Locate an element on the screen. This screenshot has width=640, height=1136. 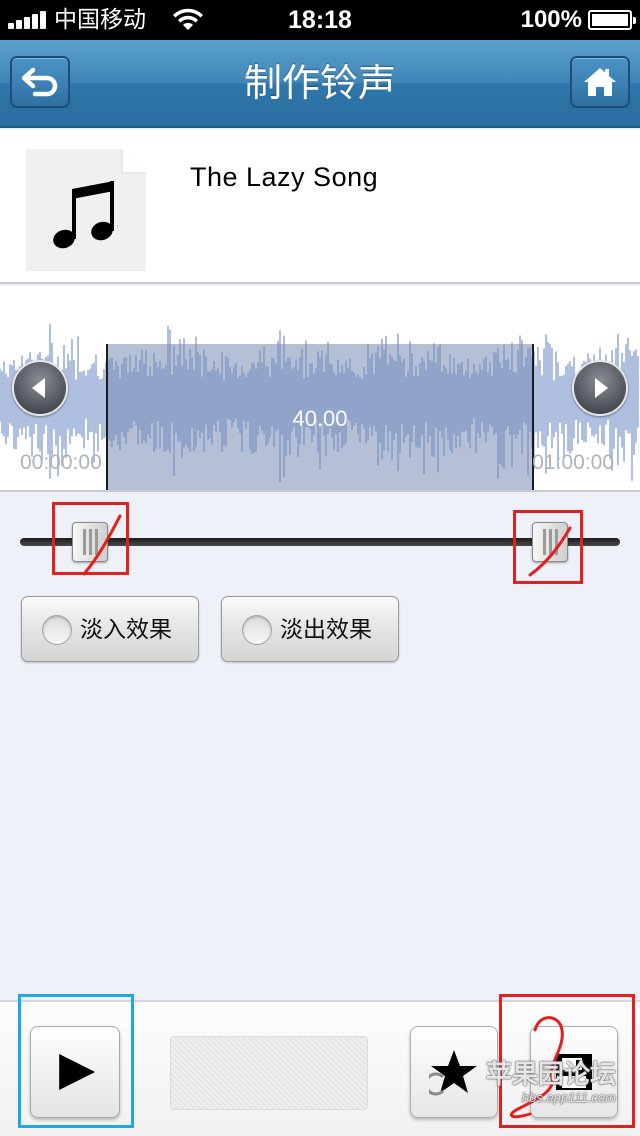
battery-fill is located at coordinates (610, 20).